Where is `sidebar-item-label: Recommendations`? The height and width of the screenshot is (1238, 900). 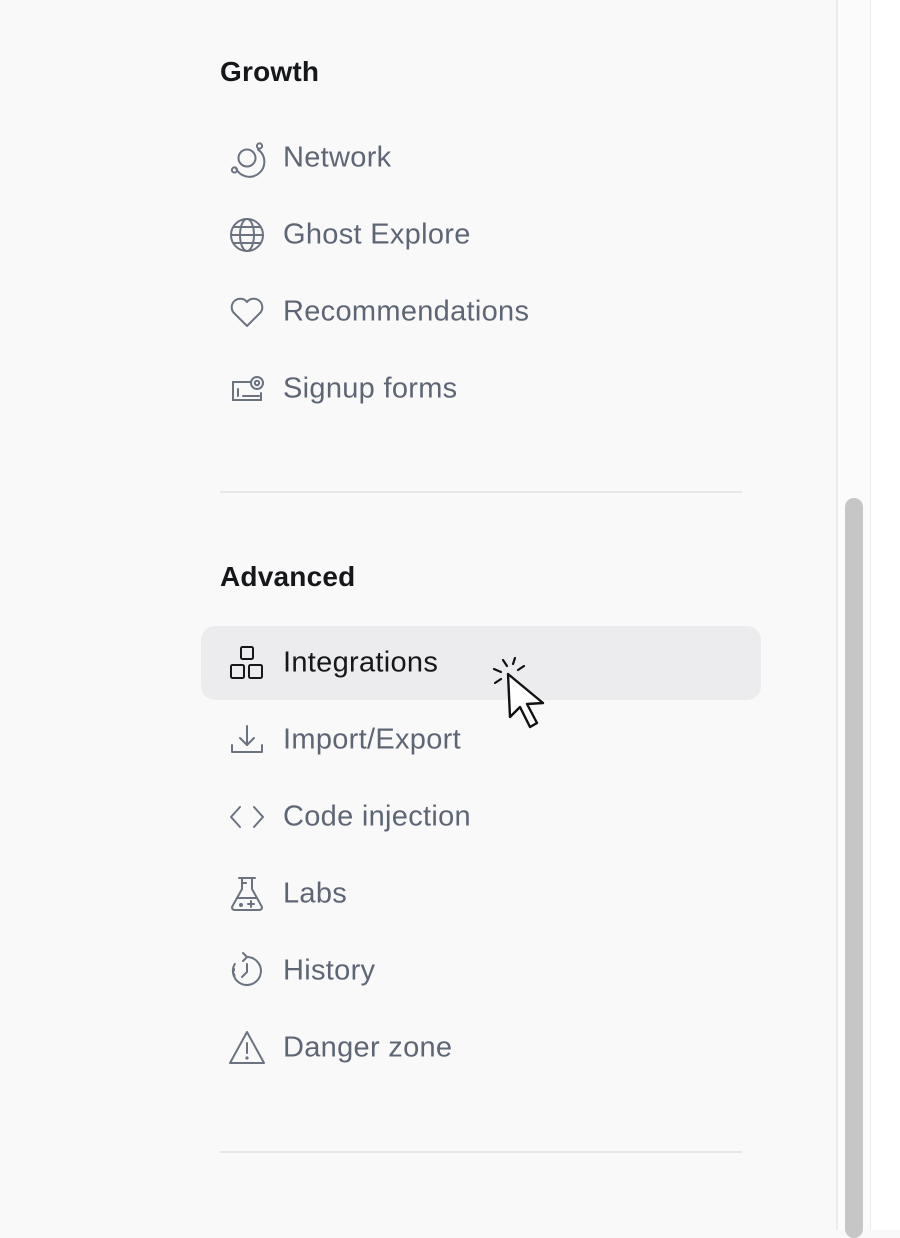 sidebar-item-label: Recommendations is located at coordinates (406, 311).